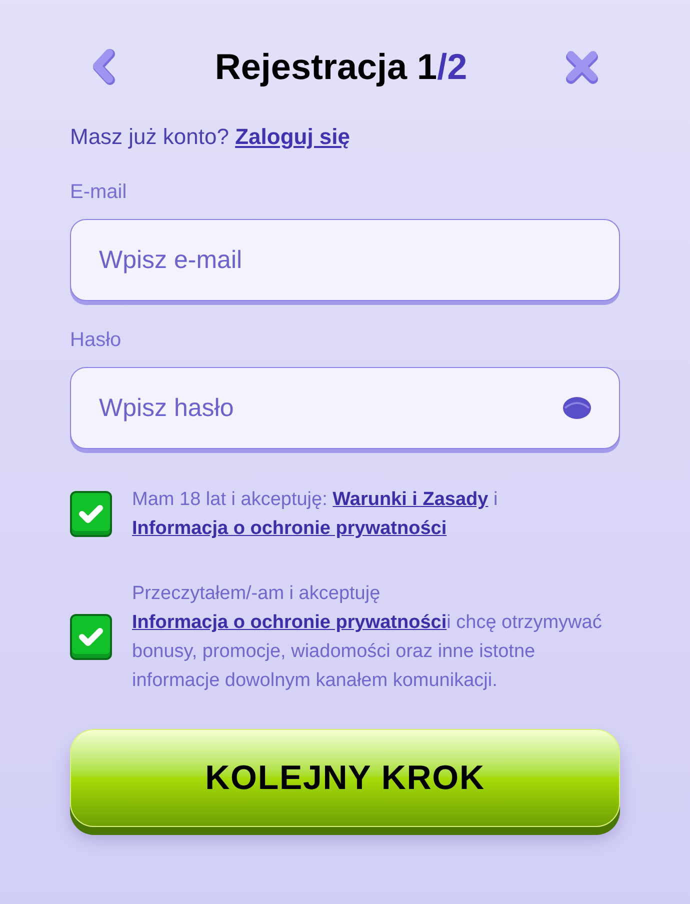  What do you see at coordinates (315, 514) in the screenshot?
I see `consent-text: Mam 18 lat i akceptuję: Warunki i Zasady i Informacja o ochronie prywatności` at bounding box center [315, 514].